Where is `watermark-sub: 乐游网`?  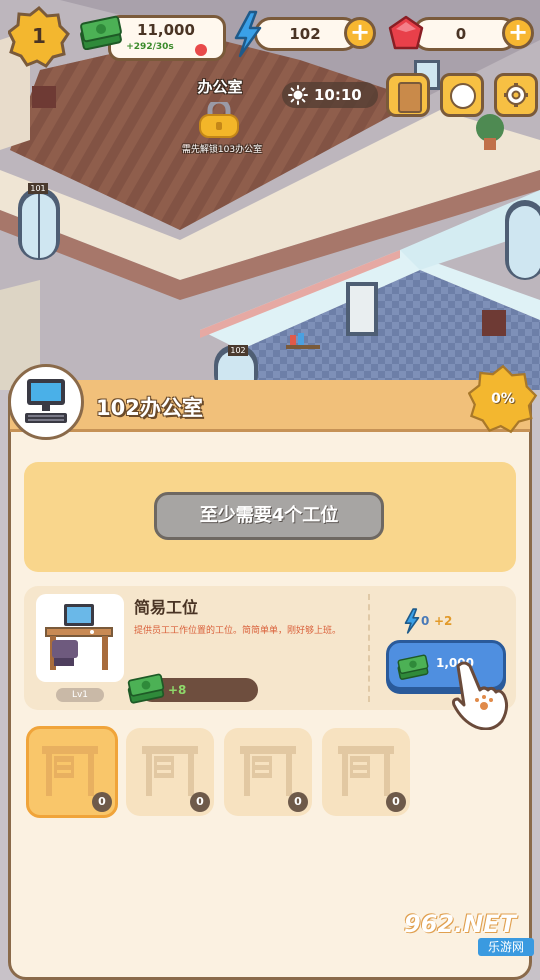 watermark-sub: 乐游网 is located at coordinates (506, 947).